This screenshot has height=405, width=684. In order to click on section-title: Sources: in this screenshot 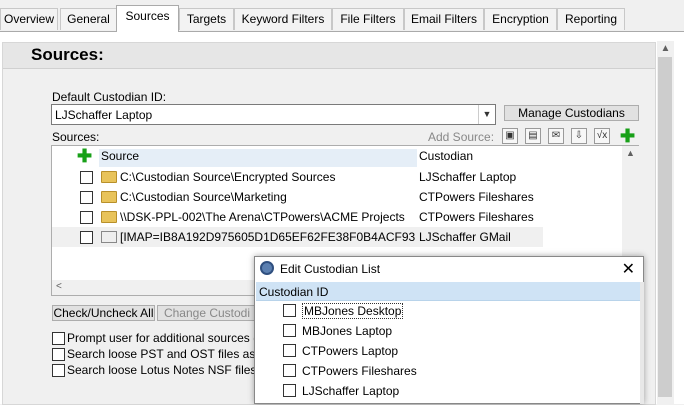, I will do `click(67, 54)`.